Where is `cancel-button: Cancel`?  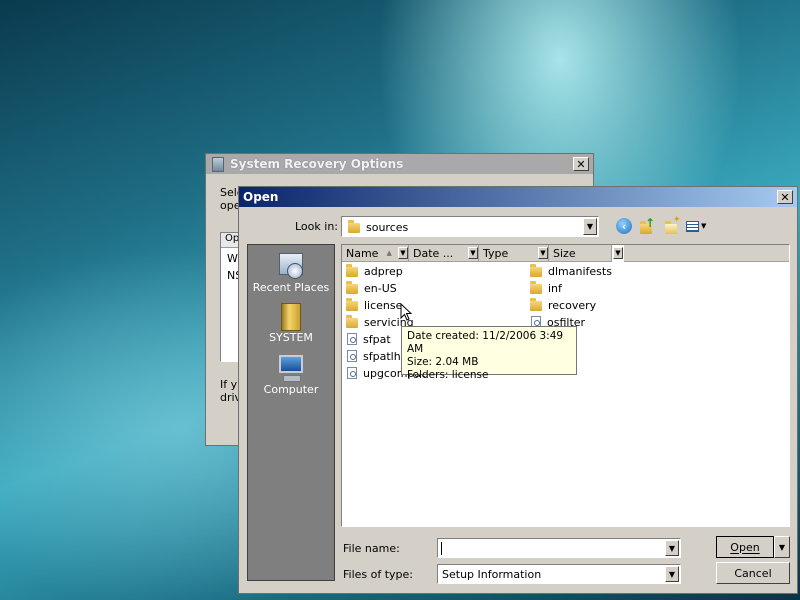
cancel-button: Cancel is located at coordinates (753, 573).